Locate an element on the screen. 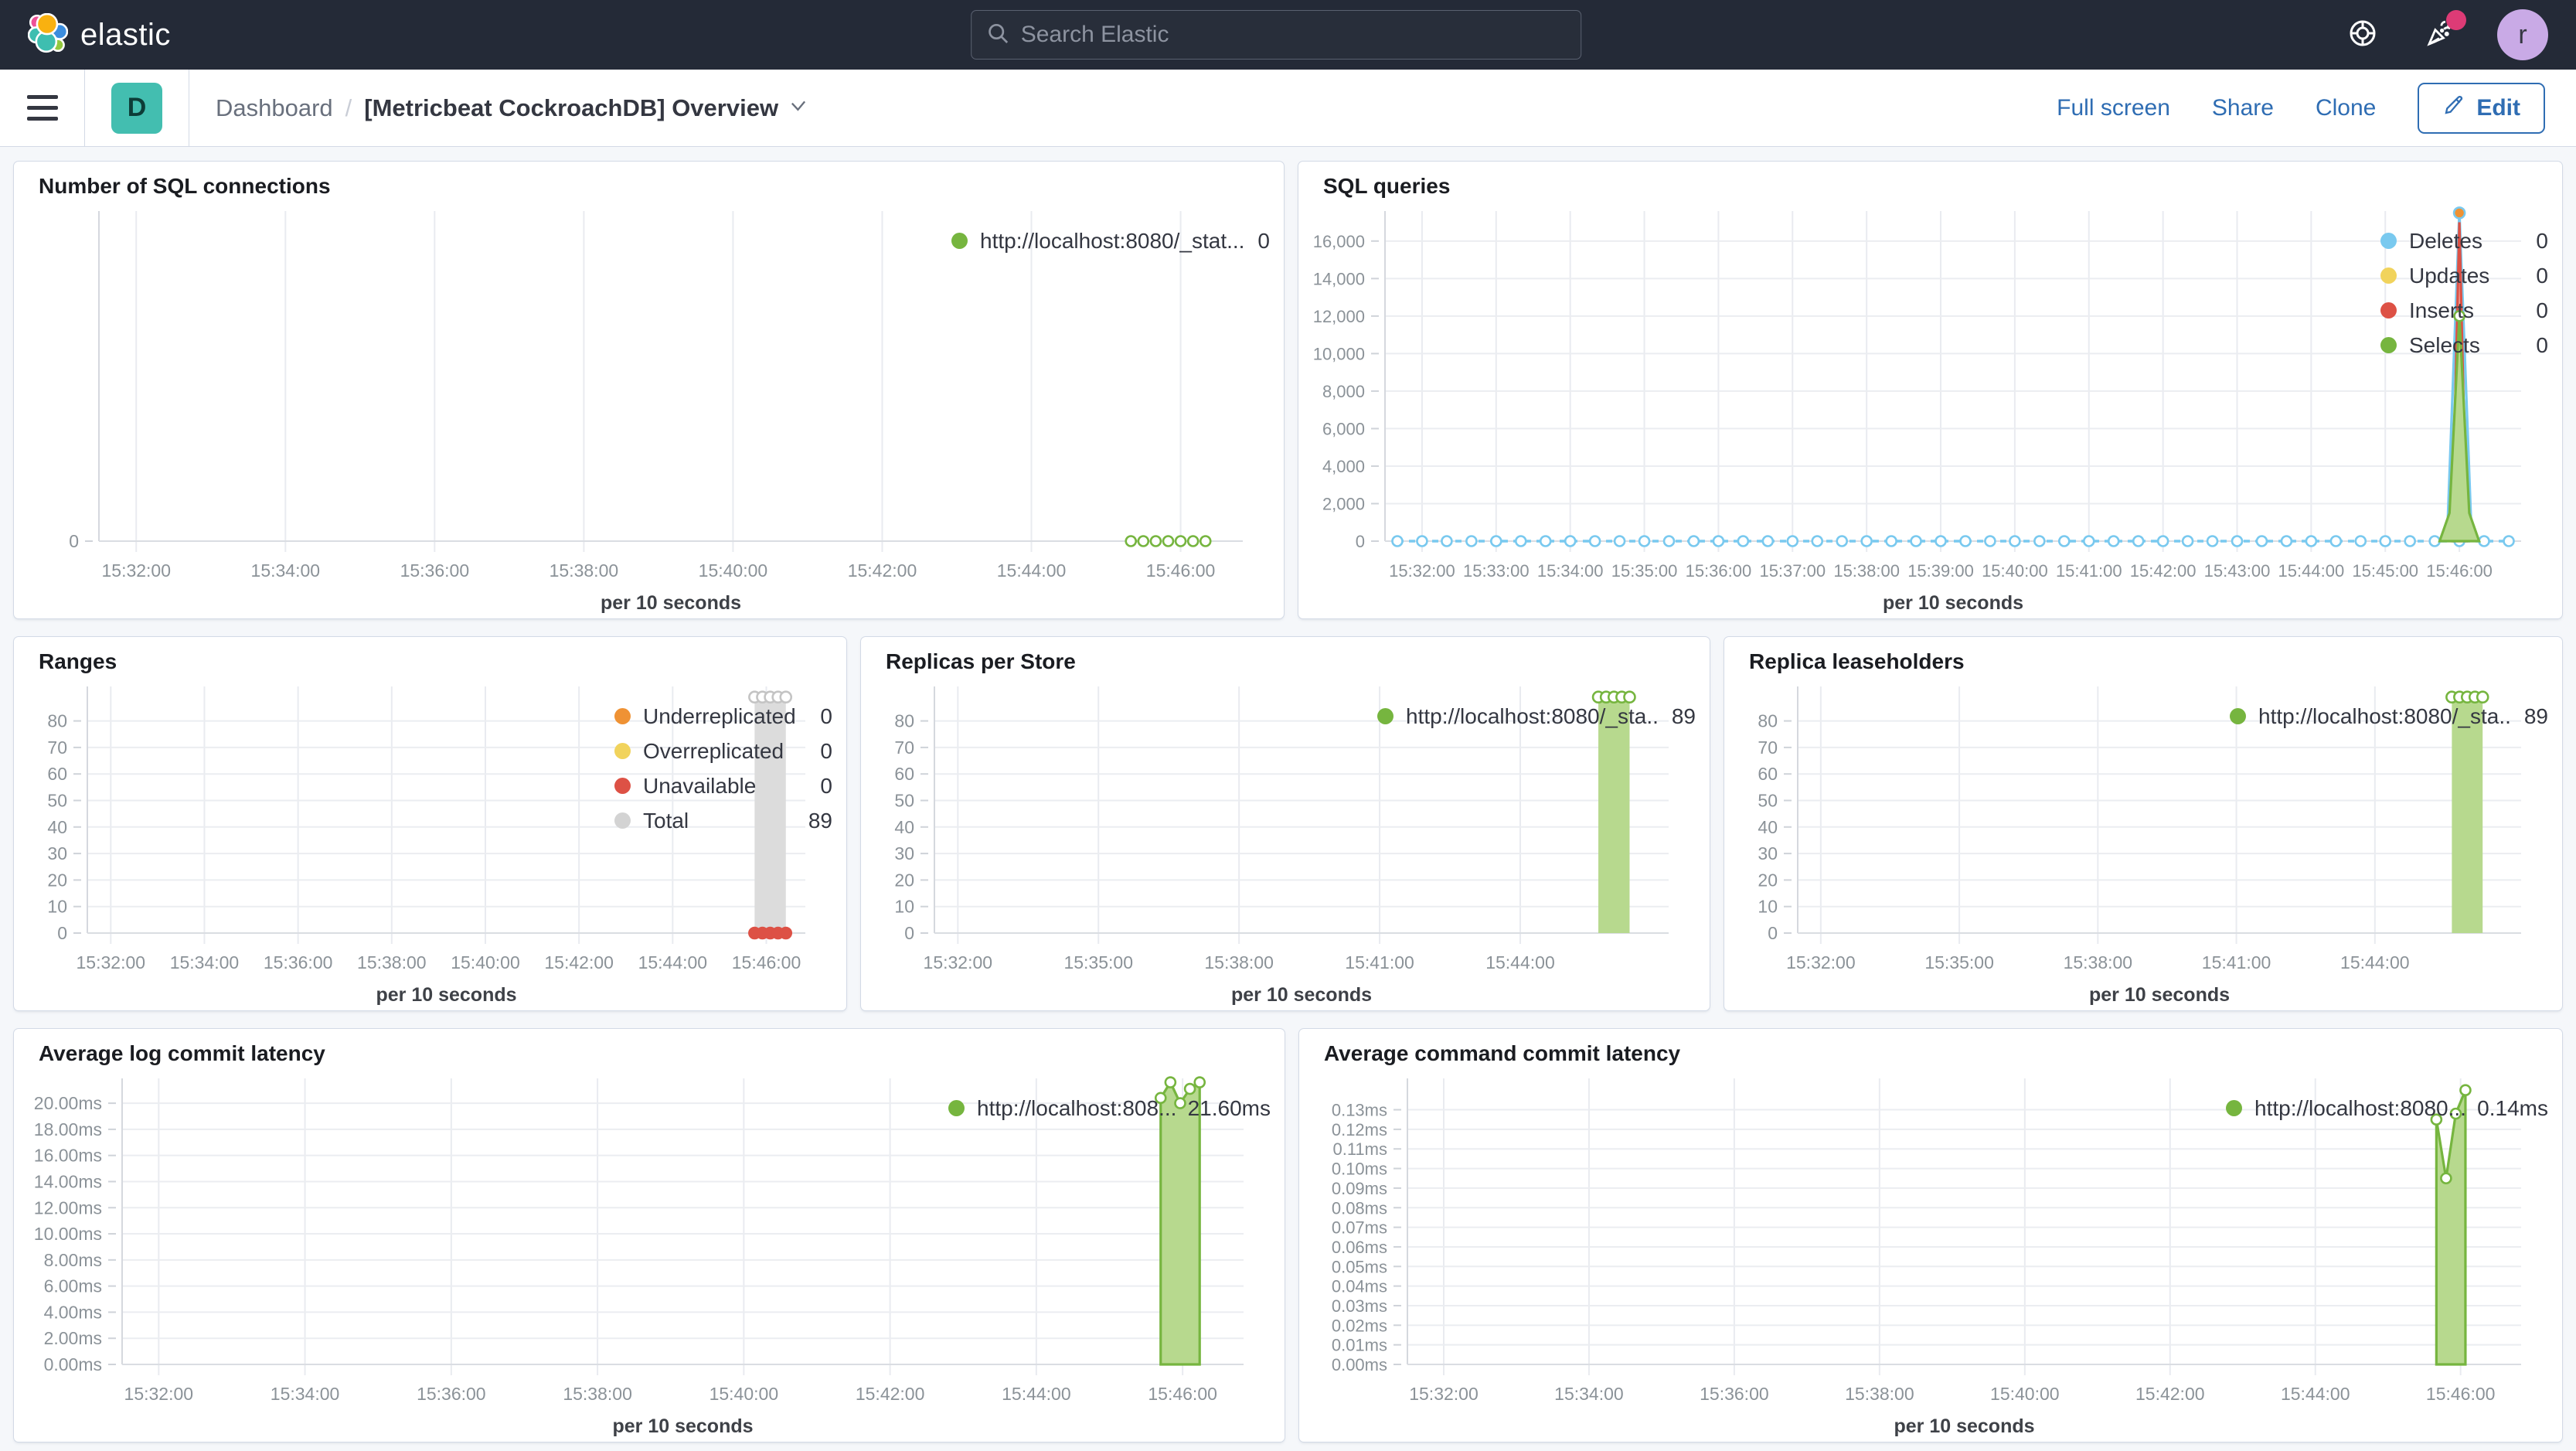  legend-item: Deletes 0 is located at coordinates (2464, 240).